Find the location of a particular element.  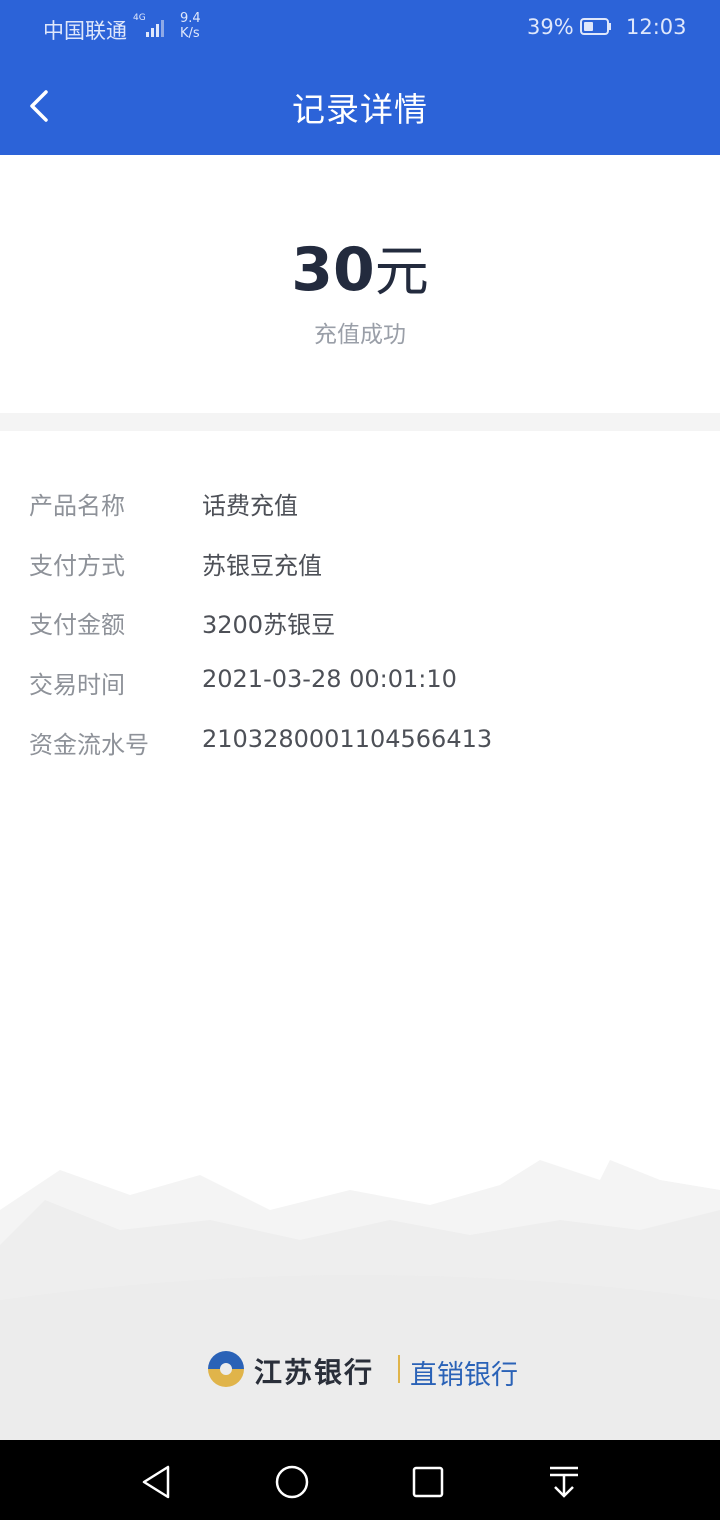

bank-brand: 江苏银行 直销银行 is located at coordinates (364, 1371).